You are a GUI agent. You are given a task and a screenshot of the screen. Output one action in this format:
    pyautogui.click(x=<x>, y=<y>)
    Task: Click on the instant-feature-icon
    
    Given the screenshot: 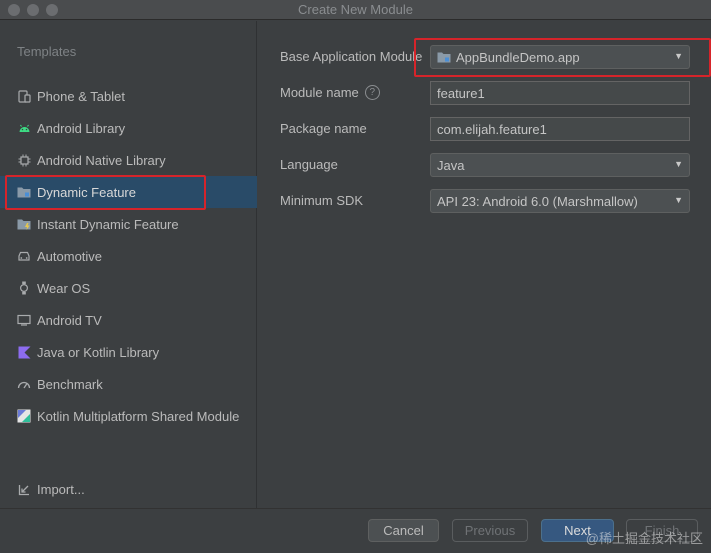 What is the action you would take?
    pyautogui.click(x=24, y=224)
    